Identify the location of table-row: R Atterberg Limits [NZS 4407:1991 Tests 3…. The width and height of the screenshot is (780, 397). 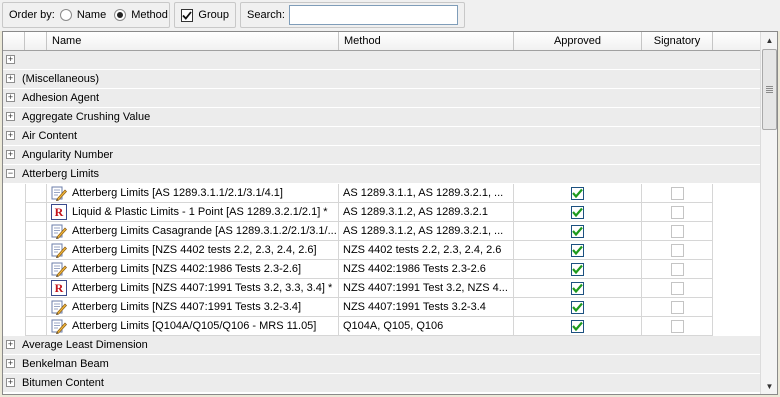
(381, 288).